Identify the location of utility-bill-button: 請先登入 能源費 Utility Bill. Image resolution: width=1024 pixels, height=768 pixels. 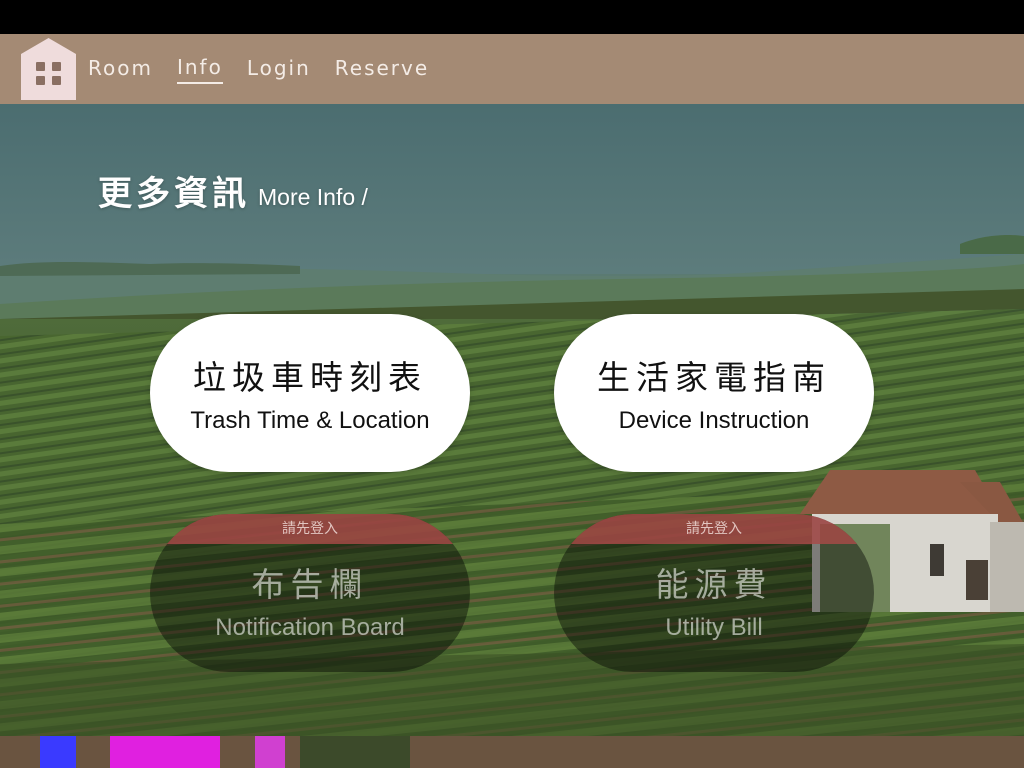
(714, 593).